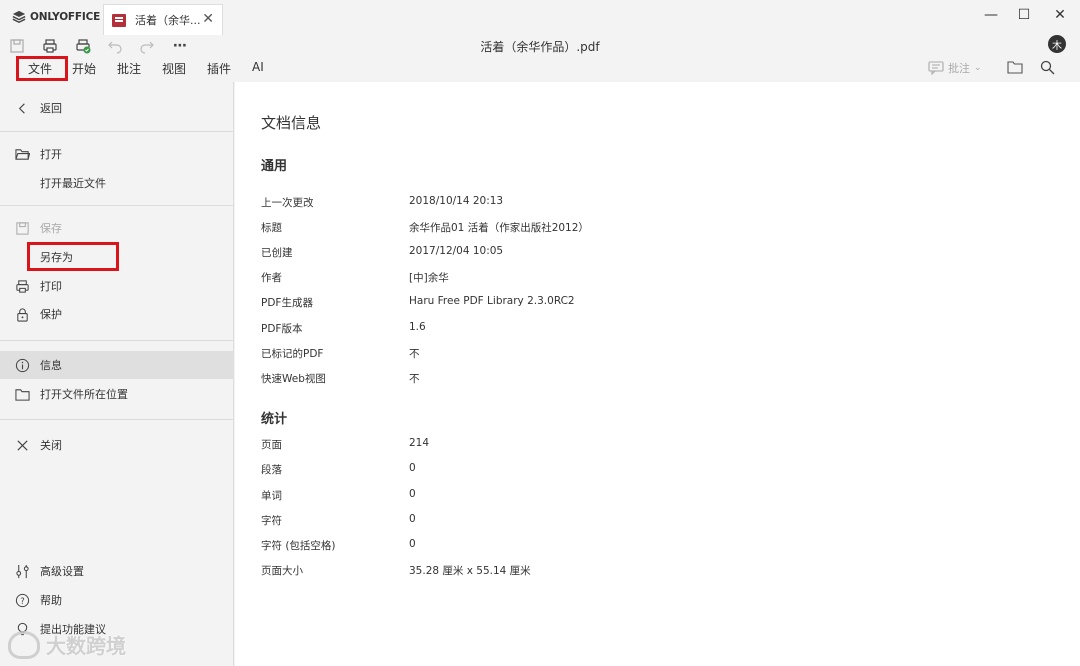 Image resolution: width=1080 pixels, height=666 pixels. What do you see at coordinates (271, 496) in the screenshot?
I see `stat-label: 单词` at bounding box center [271, 496].